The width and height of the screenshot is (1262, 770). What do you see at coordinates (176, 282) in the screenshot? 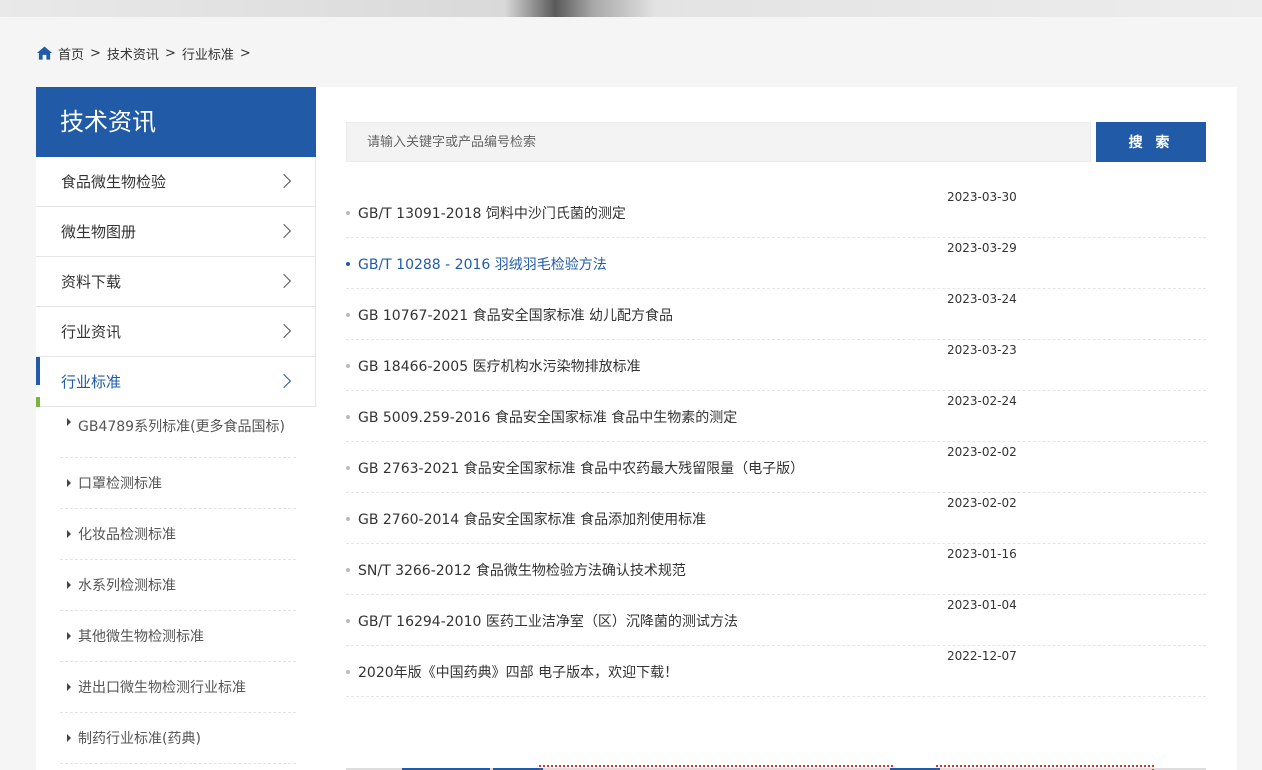
I see `sidebar-item-downloads: 资料下载` at bounding box center [176, 282].